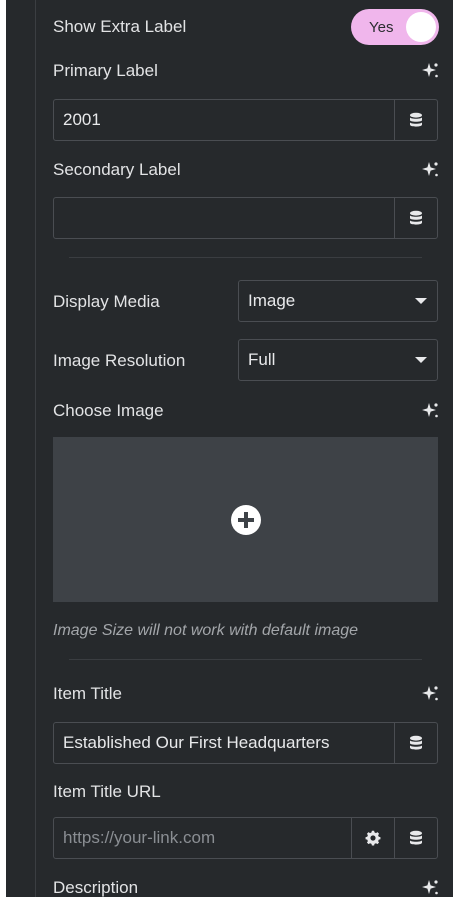 This screenshot has width=453, height=897. I want to click on item-title-dynamic-button, so click(415, 743).